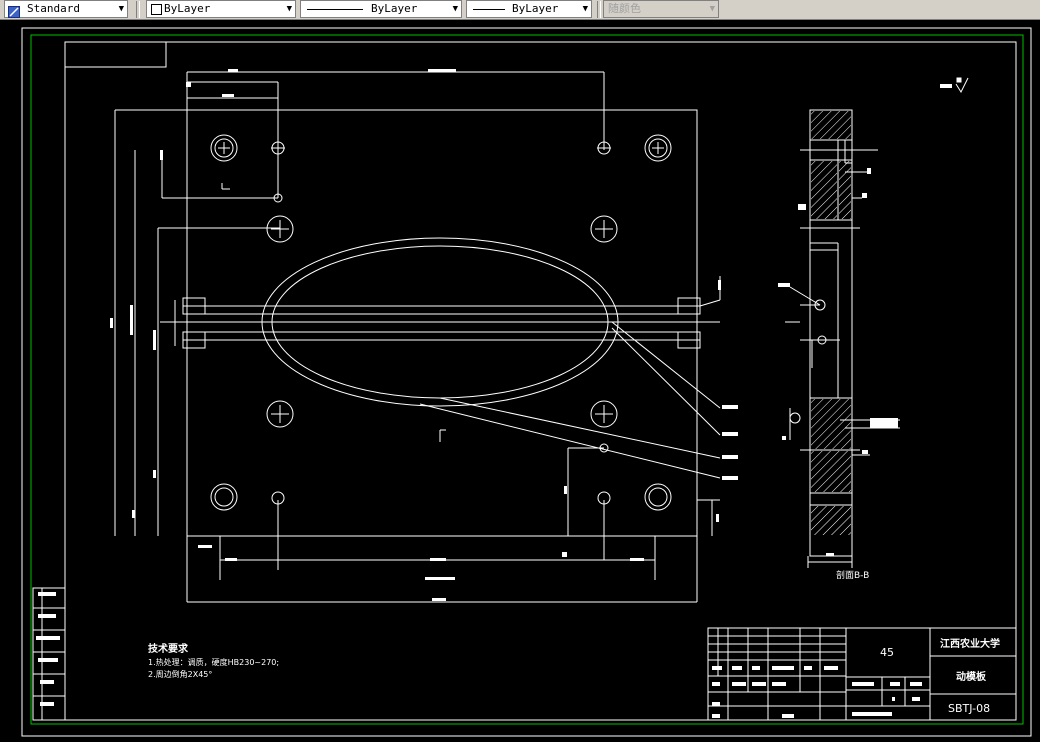 The width and height of the screenshot is (1040, 742). What do you see at coordinates (221, 9) in the screenshot?
I see `layer-color-dropdown: ByLayer ▼` at bounding box center [221, 9].